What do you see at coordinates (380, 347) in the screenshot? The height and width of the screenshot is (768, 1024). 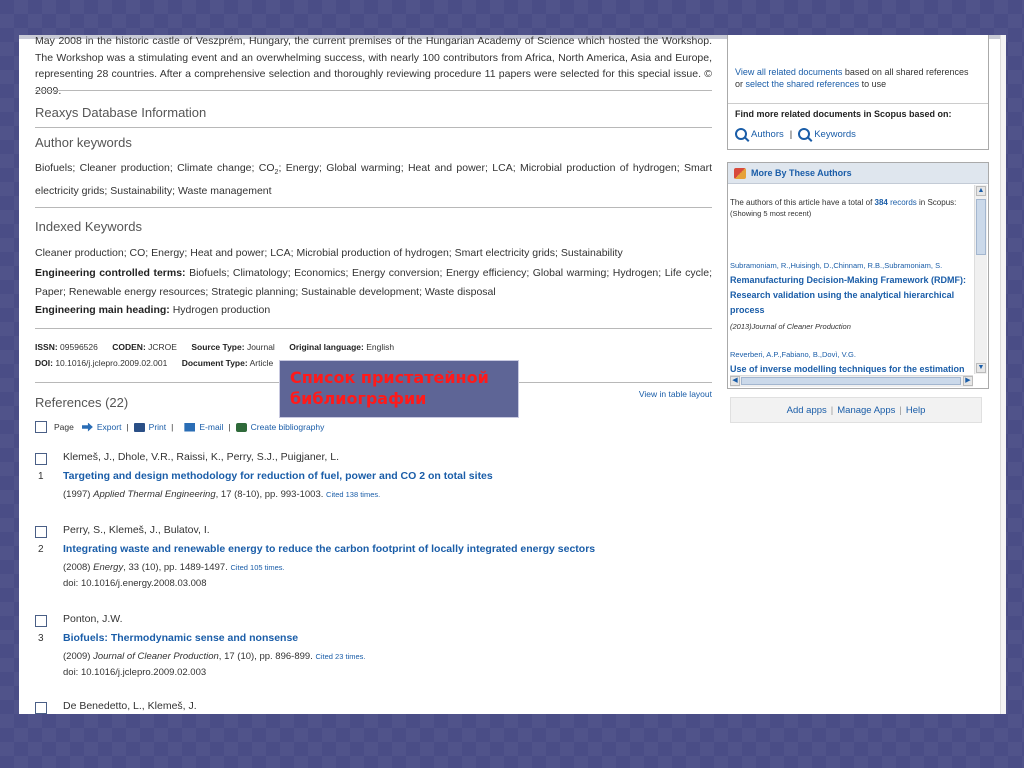 I see `language-value: English` at bounding box center [380, 347].